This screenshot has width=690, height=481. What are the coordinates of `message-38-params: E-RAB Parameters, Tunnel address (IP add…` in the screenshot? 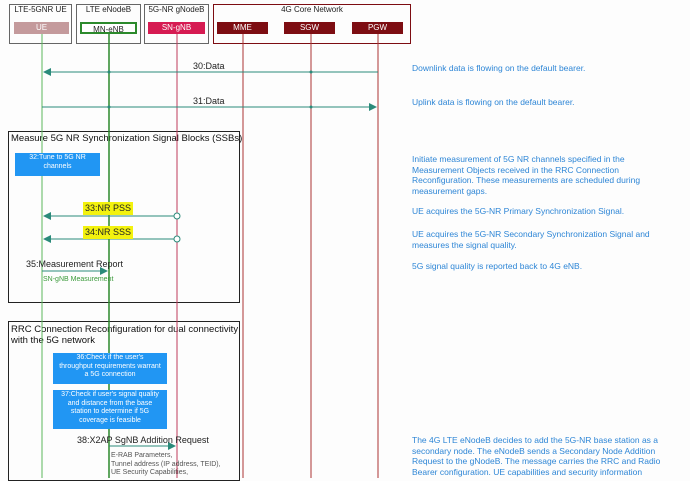 It's located at (166, 465).